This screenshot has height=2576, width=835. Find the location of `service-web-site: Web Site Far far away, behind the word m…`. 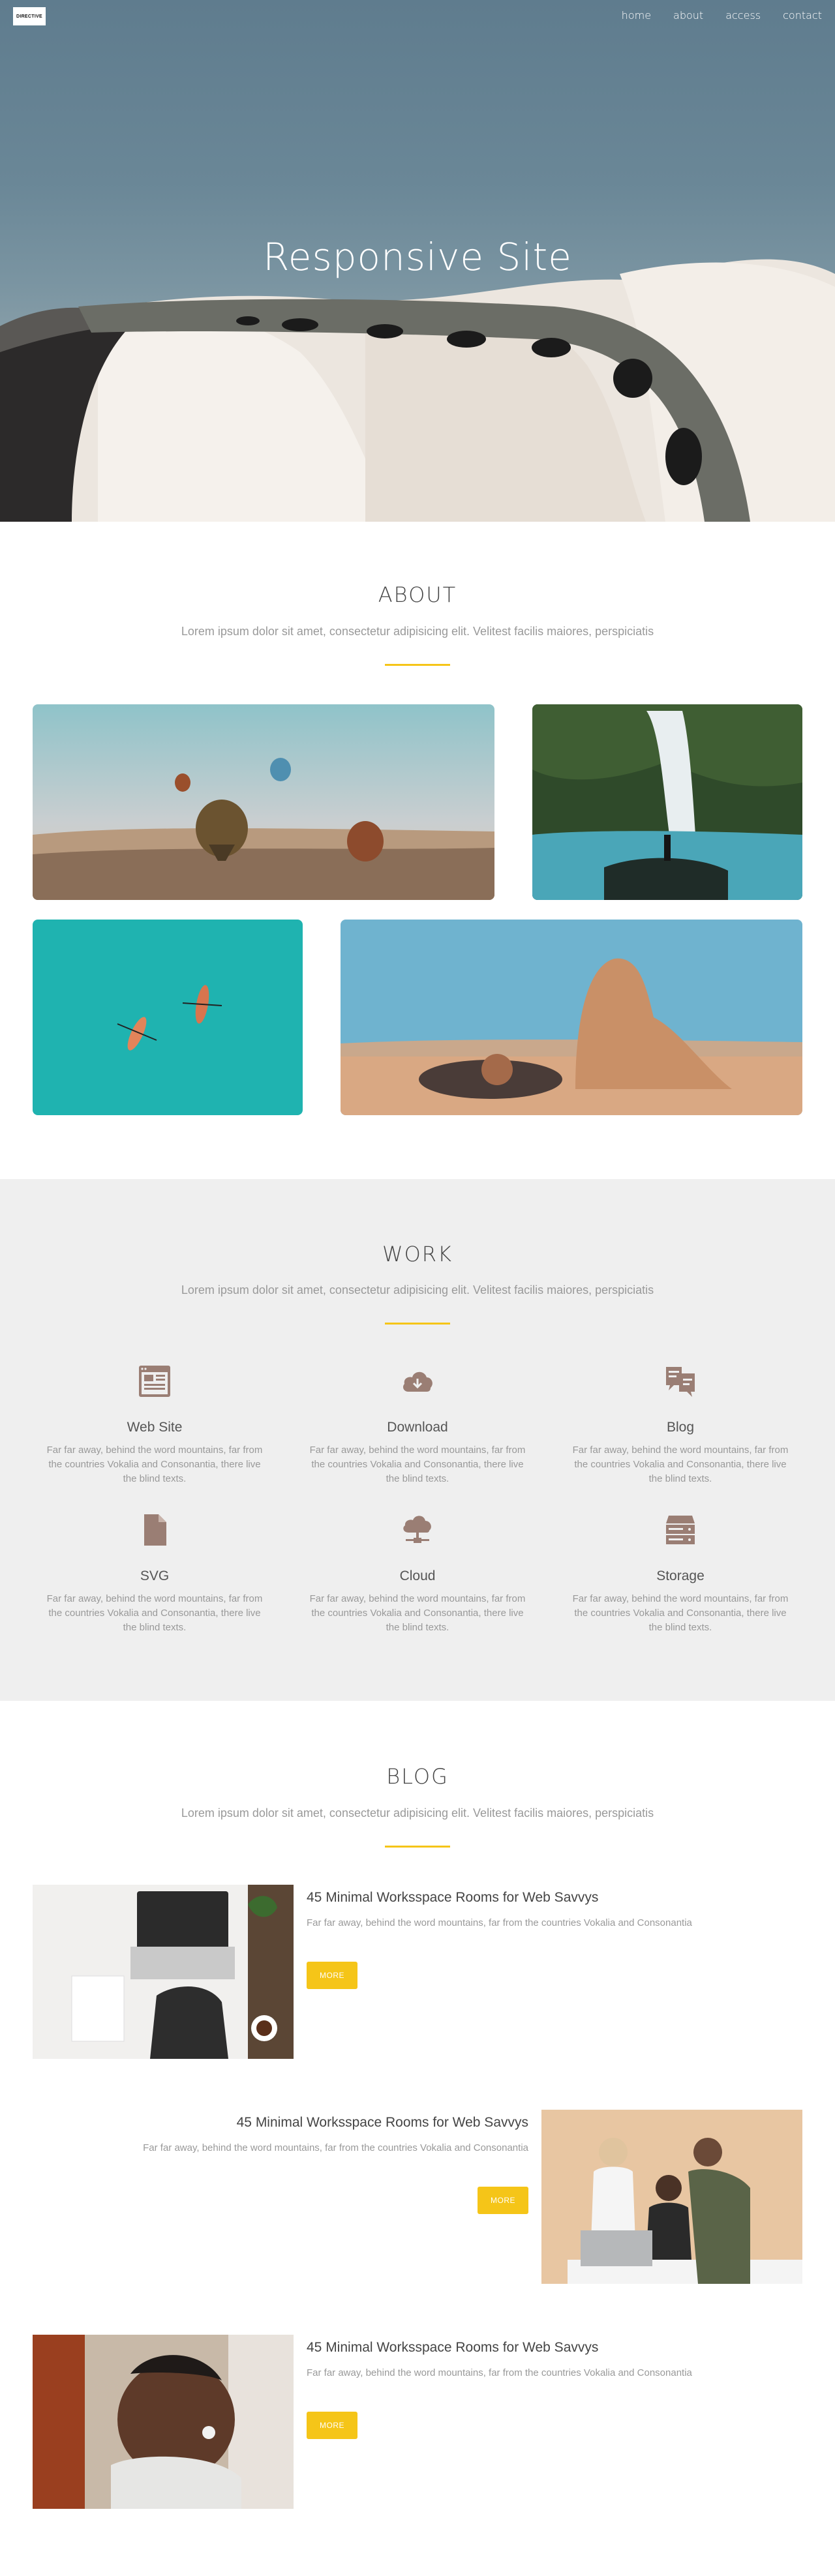

service-web-site: Web Site Far far away, behind the word m… is located at coordinates (155, 1424).